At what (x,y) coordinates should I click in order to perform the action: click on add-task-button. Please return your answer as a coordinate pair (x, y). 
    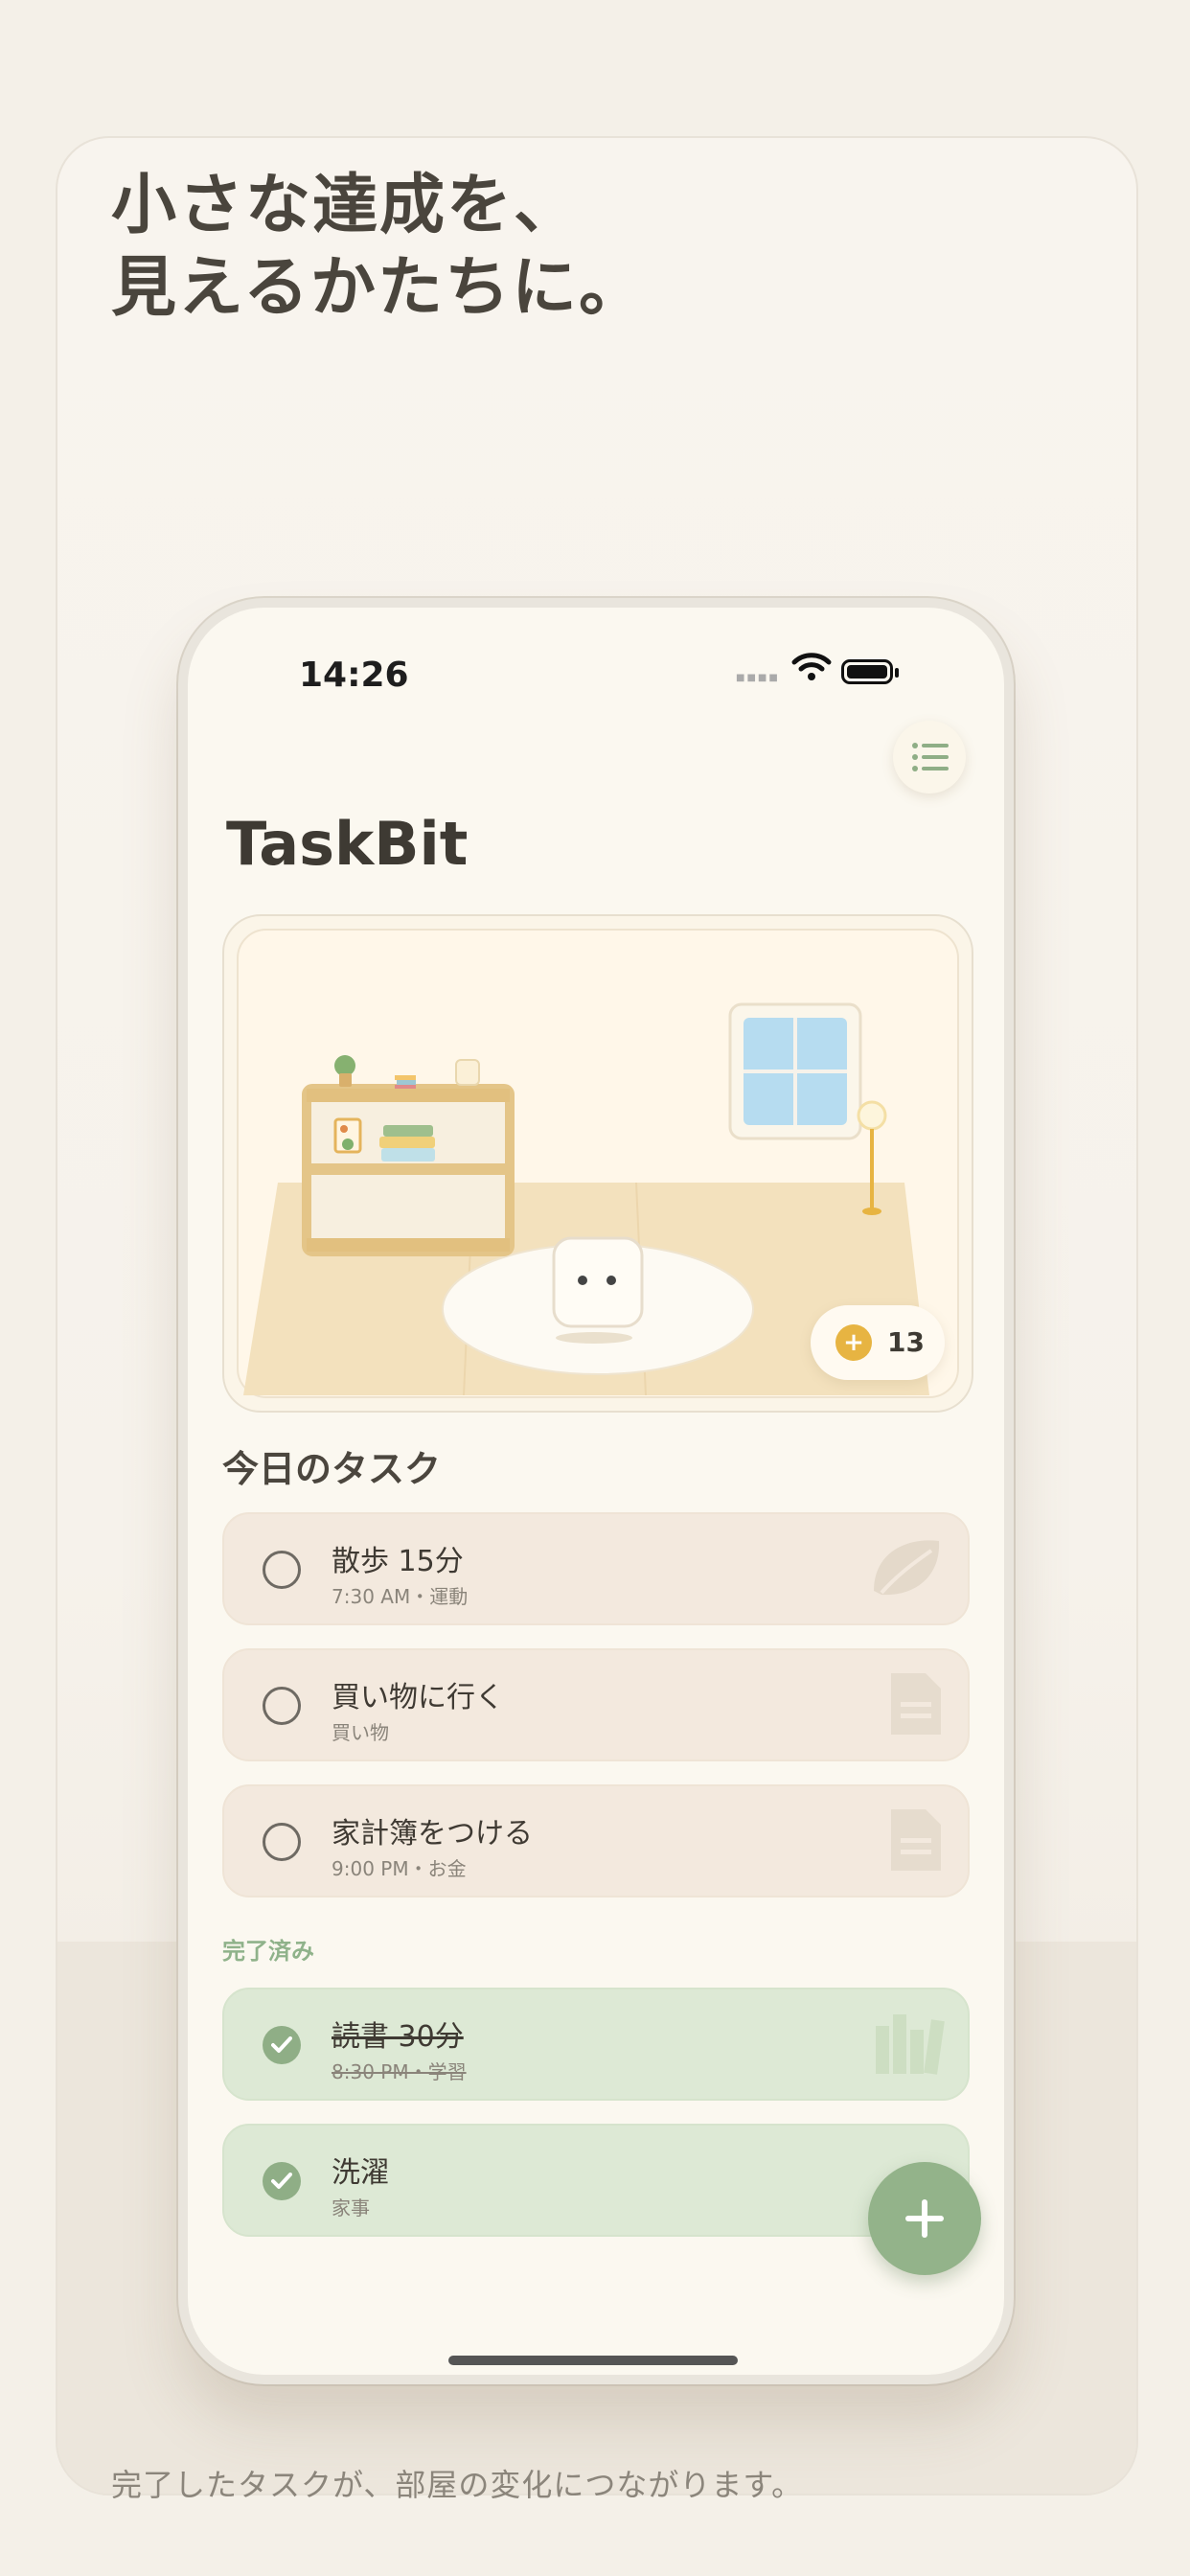
    Looking at the image, I should click on (925, 2218).